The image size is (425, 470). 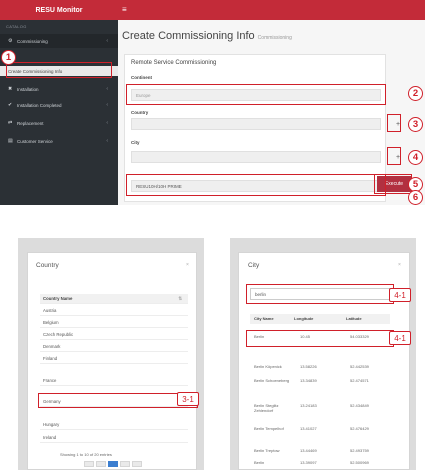 What do you see at coordinates (114, 299) in the screenshot?
I see `country-table-header: Country Name ⇅` at bounding box center [114, 299].